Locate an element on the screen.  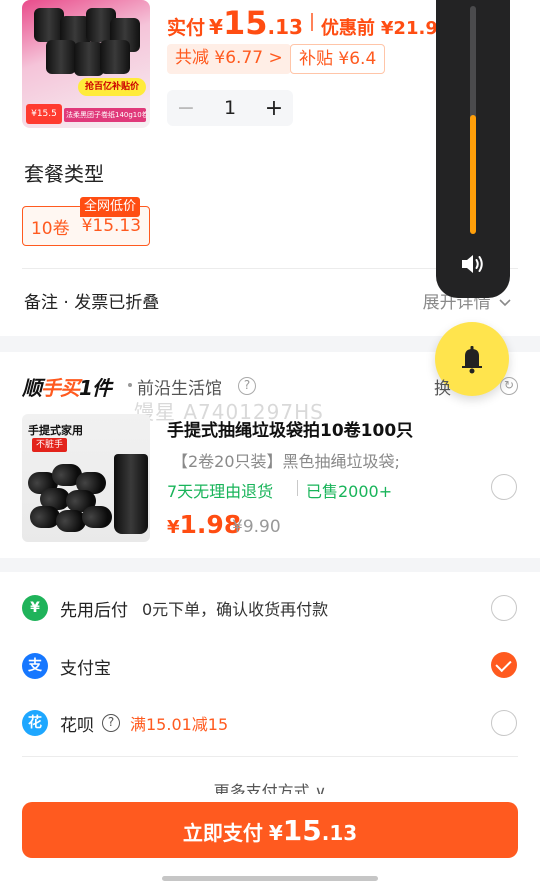
section-separator is located at coordinates (270, 565).